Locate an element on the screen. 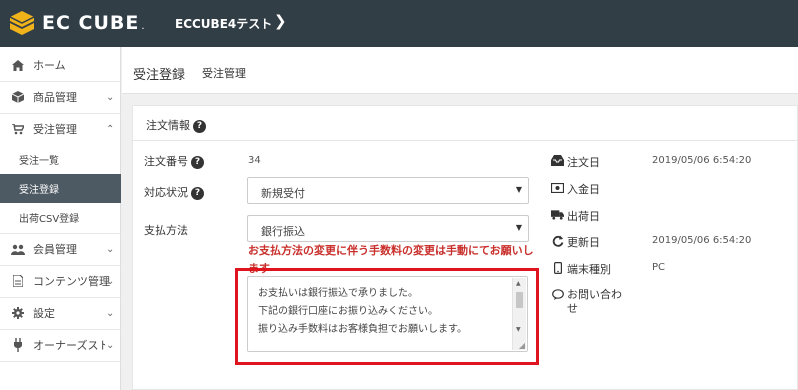  chevron-right-icon: ❯ is located at coordinates (280, 21).